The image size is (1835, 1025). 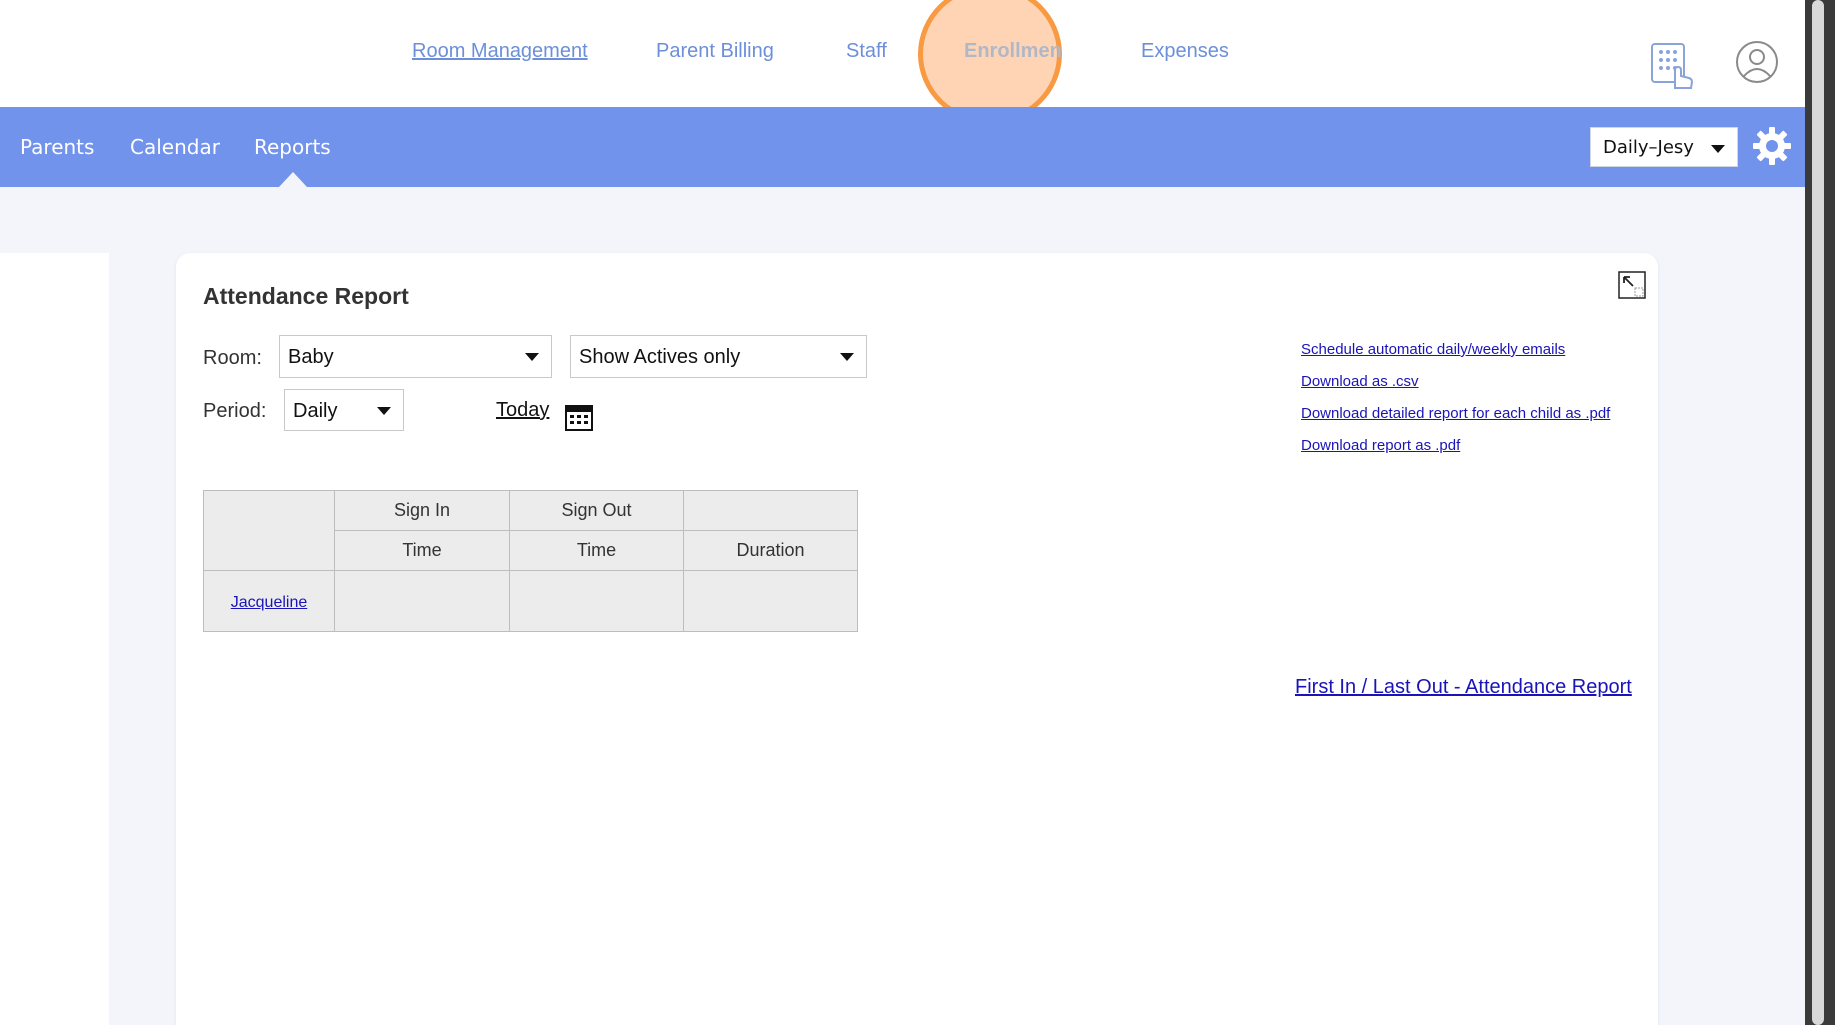 What do you see at coordinates (715, 51) in the screenshot?
I see `nav-parent-billing: Parent Billing` at bounding box center [715, 51].